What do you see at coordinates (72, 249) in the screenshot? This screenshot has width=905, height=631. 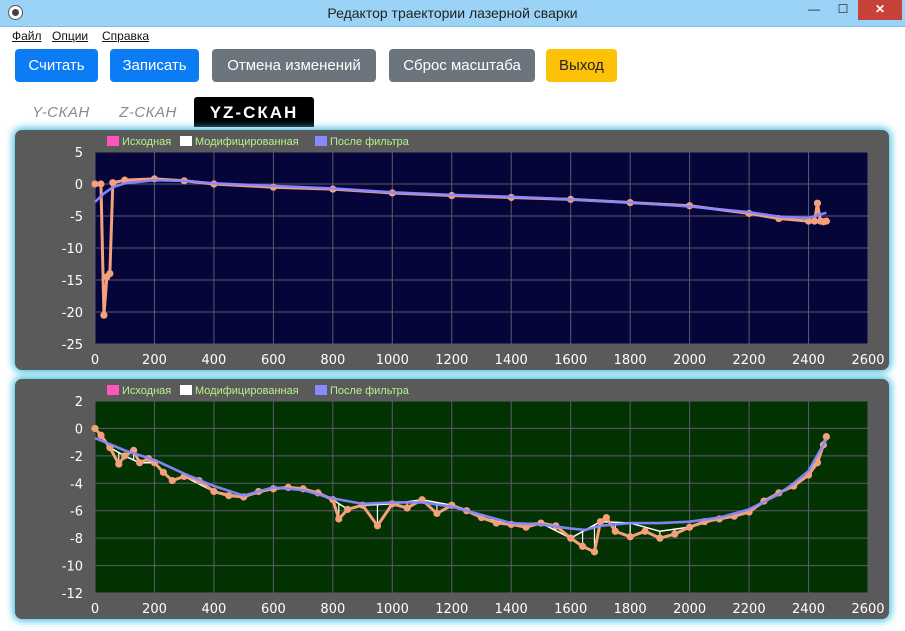 I see `chart-y-y-tick-label: -10` at bounding box center [72, 249].